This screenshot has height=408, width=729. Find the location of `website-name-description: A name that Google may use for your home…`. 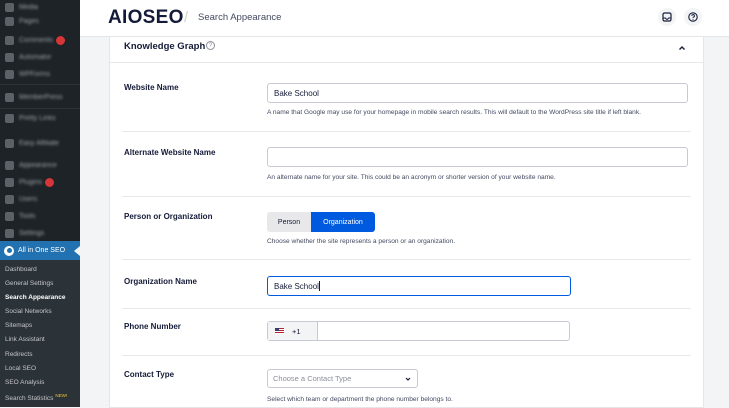

website-name-description: A name that Google may use for your home… is located at coordinates (454, 112).